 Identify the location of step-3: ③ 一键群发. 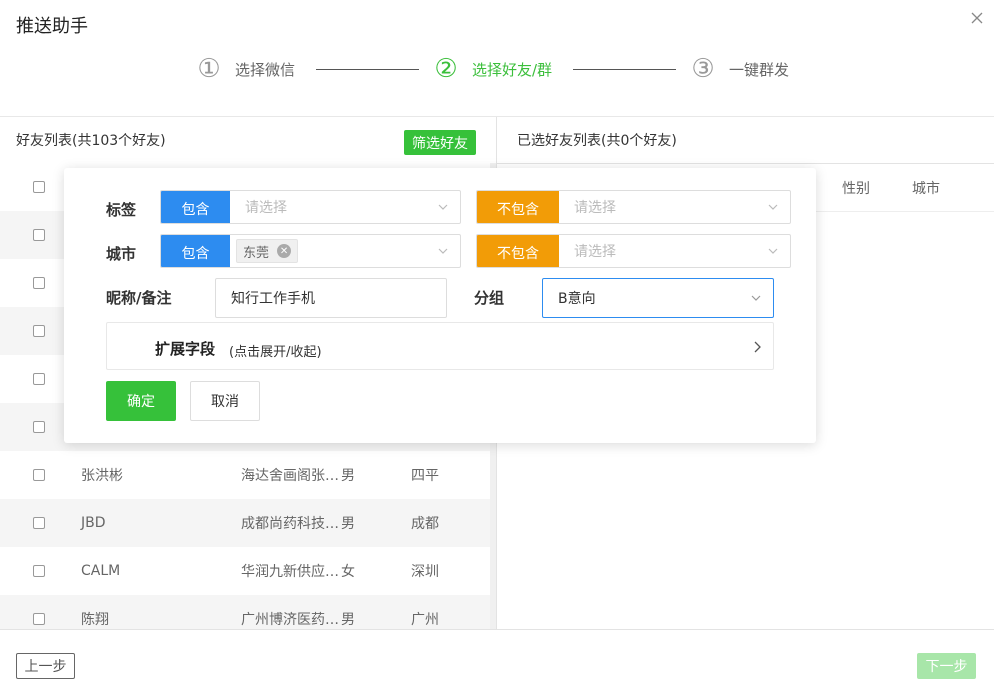
(739, 69).